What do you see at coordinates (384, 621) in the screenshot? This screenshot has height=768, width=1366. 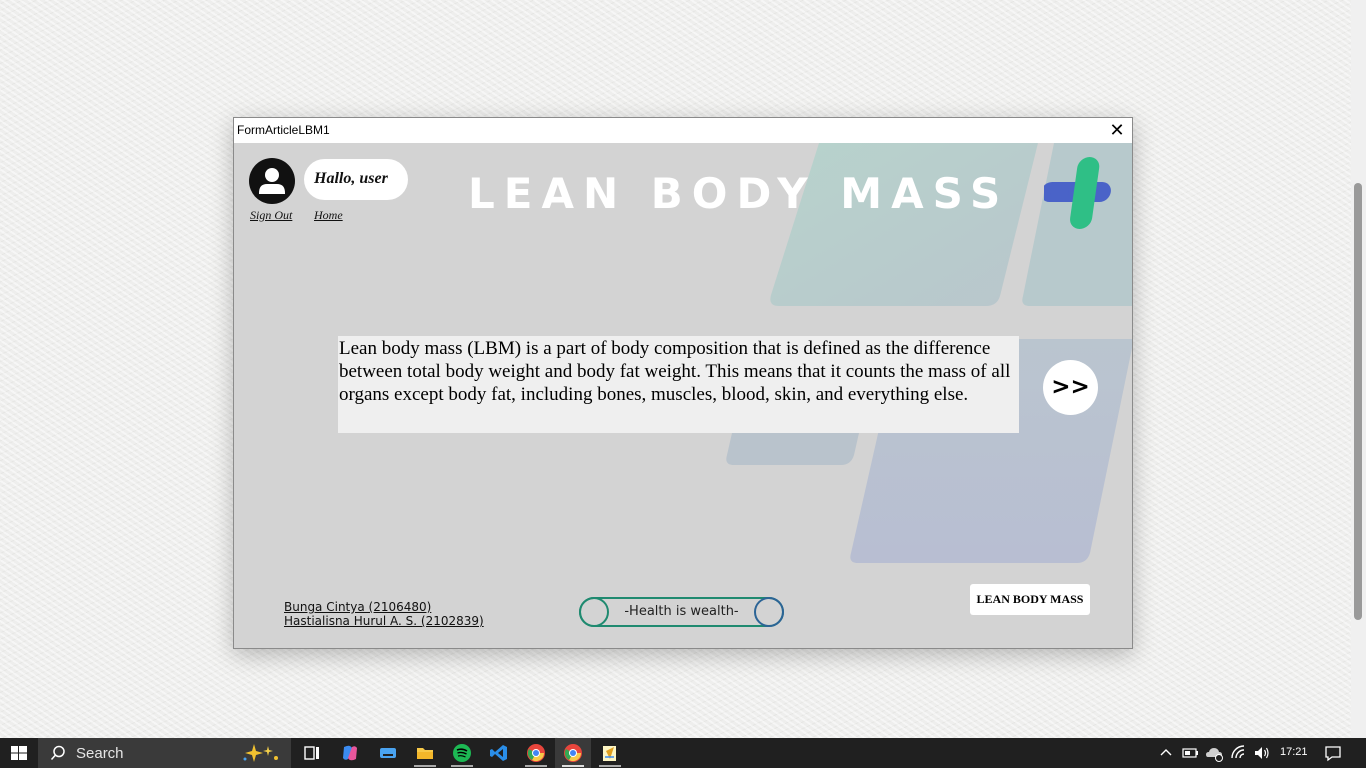 I see `author-link-2: Hastialisna Hurul A. S. (2102839)` at bounding box center [384, 621].